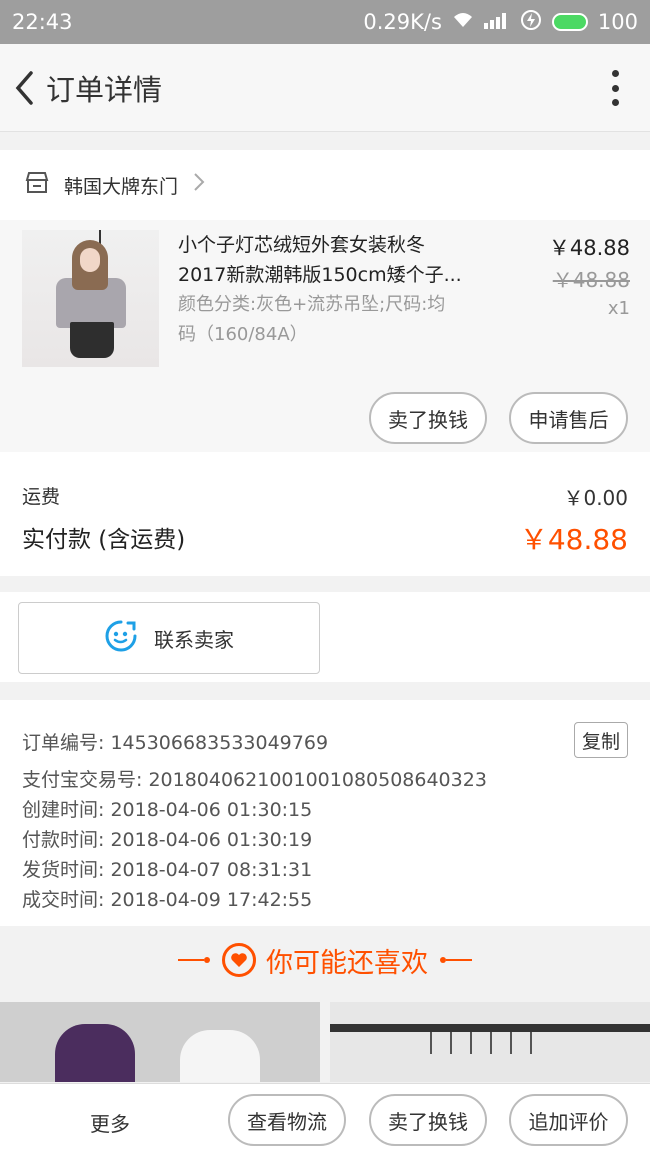 This screenshot has height=1155, width=650. I want to click on product-price: ￥48.88, so click(589, 248).